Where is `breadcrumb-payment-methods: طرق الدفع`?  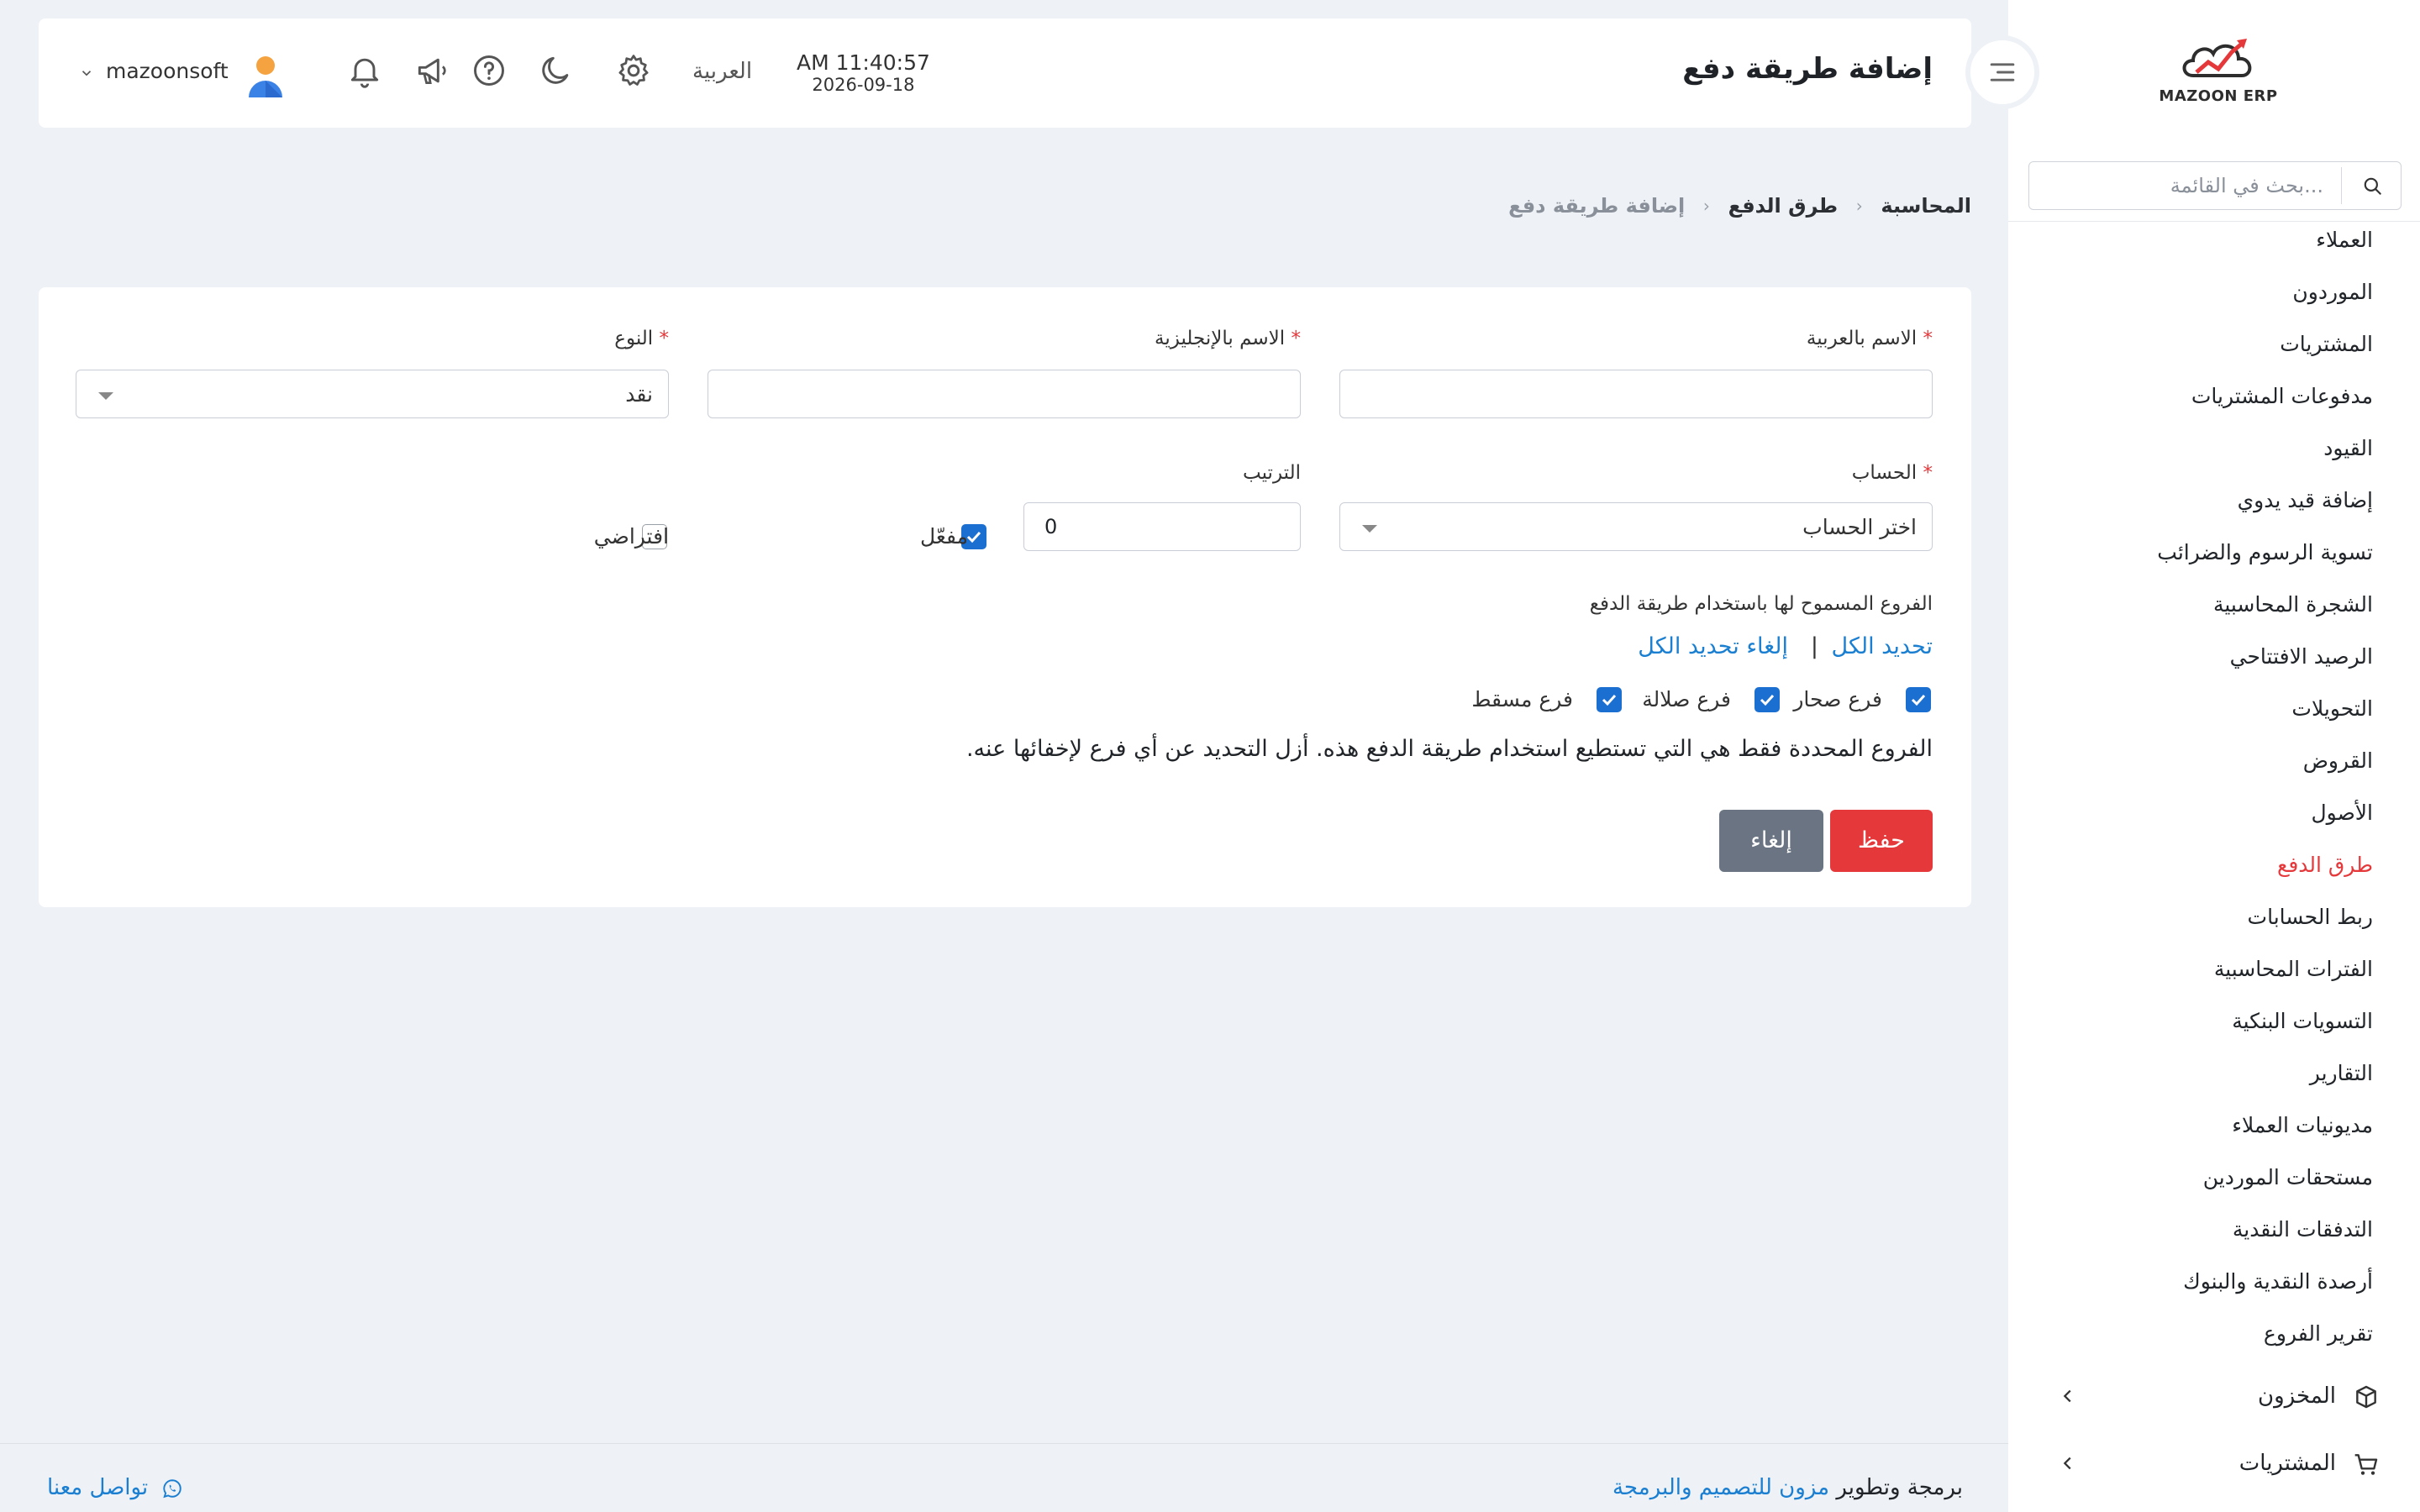
breadcrumb-payment-methods: طرق الدفع is located at coordinates (1784, 206).